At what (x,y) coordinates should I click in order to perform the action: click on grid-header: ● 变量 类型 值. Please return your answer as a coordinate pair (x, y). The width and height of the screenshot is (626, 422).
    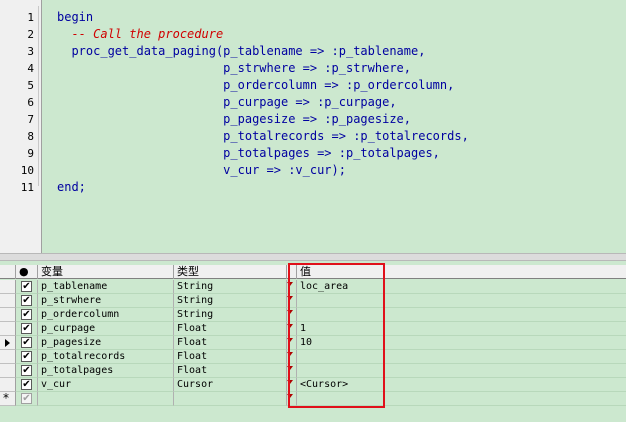
    Looking at the image, I should click on (313, 272).